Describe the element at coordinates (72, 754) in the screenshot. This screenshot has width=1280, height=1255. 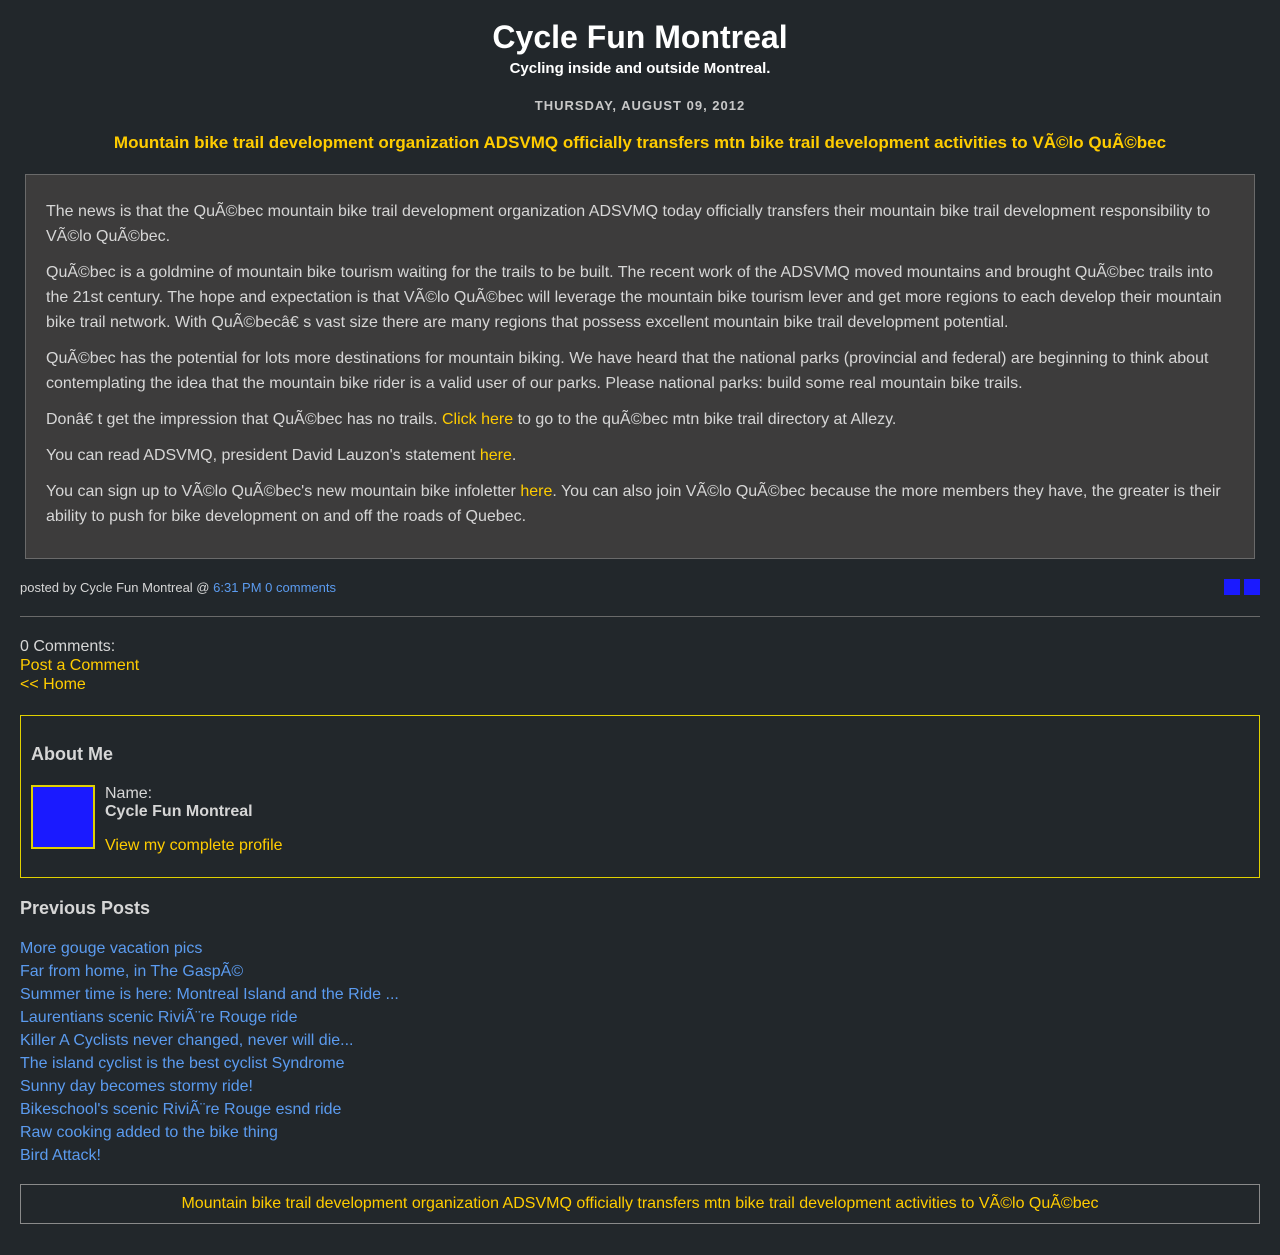
I see `about-me-heading: About Me` at that location.